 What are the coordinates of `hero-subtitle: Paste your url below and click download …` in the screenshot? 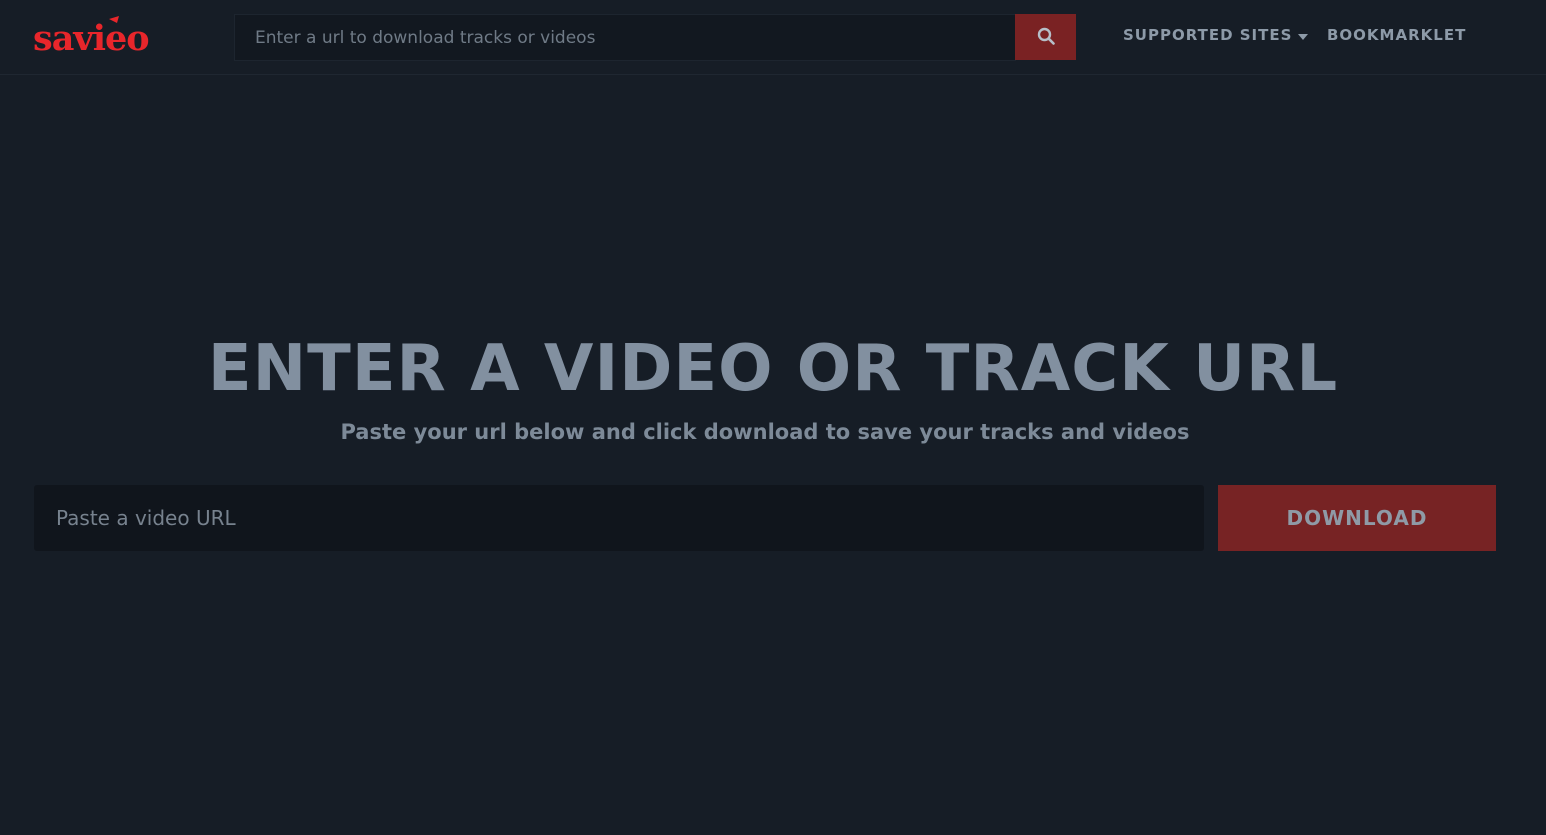 It's located at (765, 432).